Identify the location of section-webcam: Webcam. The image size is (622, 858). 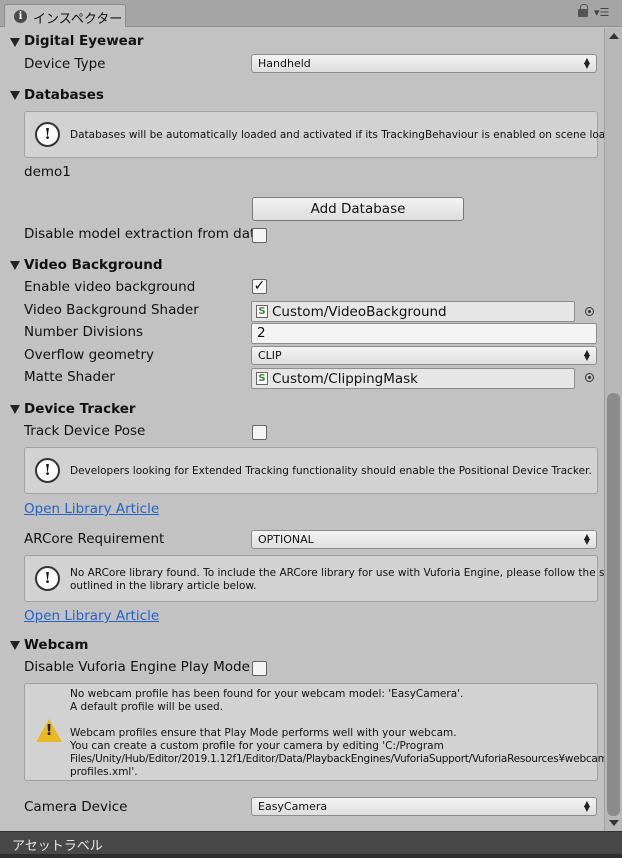
(56, 645).